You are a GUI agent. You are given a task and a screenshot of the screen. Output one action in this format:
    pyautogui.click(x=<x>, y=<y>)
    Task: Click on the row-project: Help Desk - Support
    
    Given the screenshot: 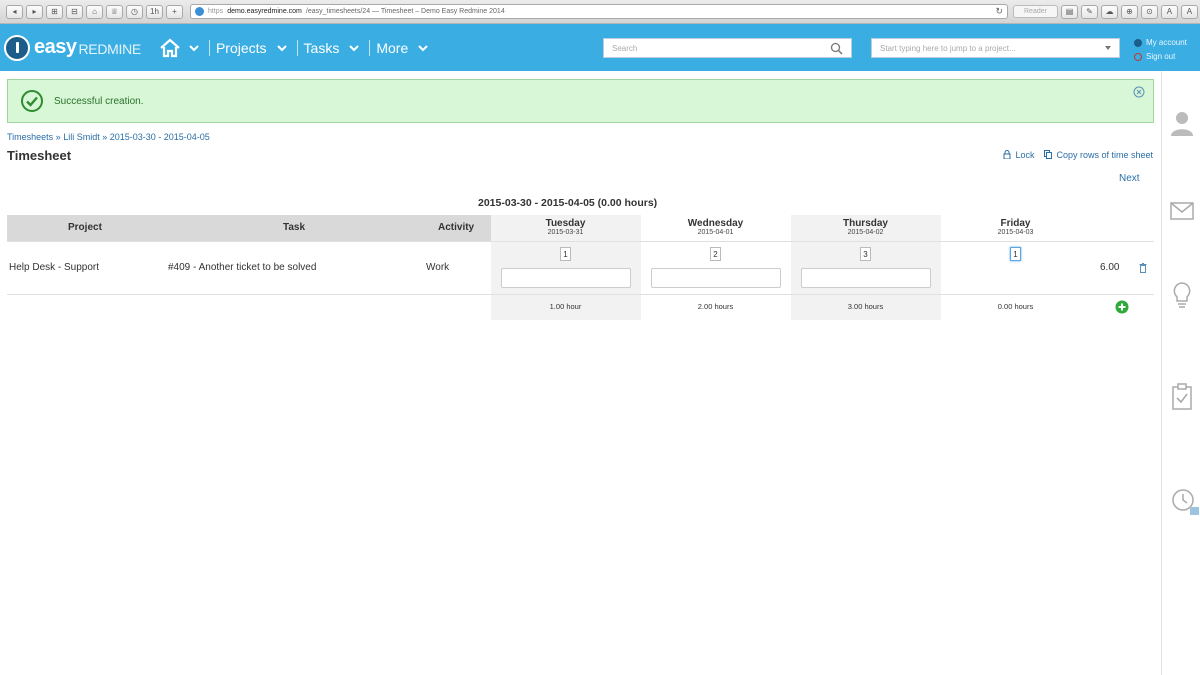 What is the action you would take?
    pyautogui.click(x=54, y=267)
    